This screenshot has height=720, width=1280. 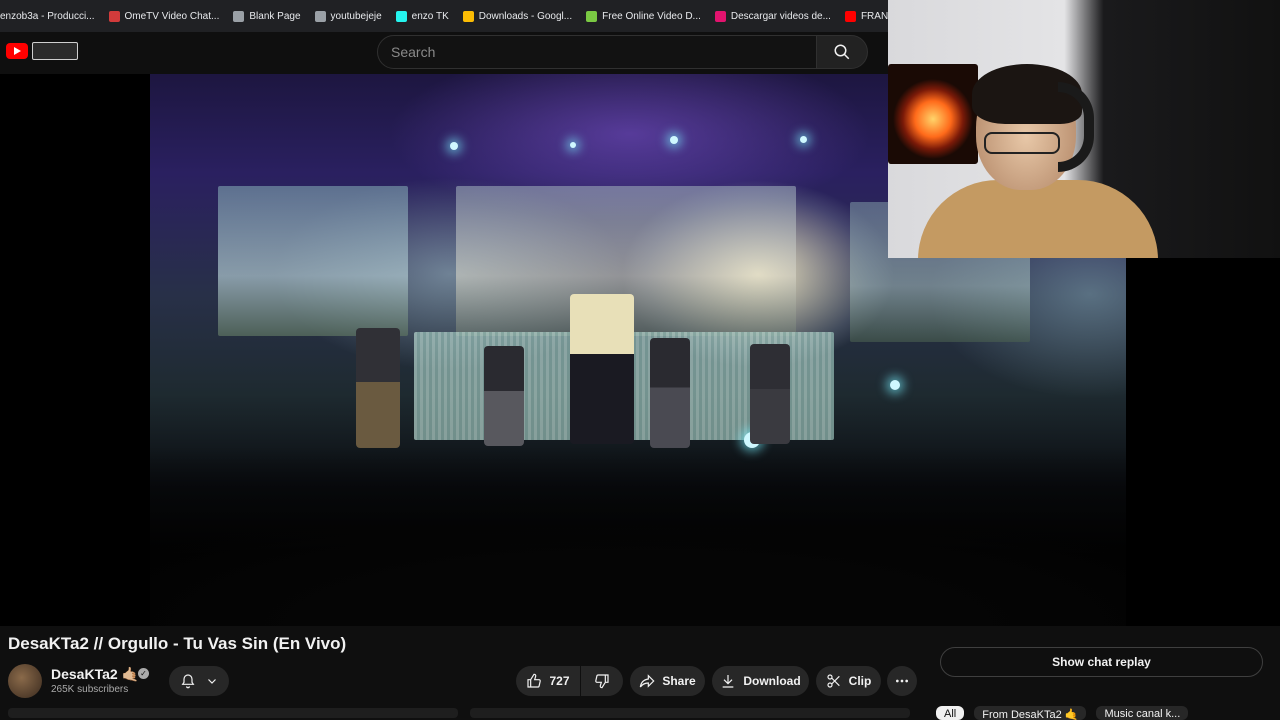 I want to click on verified-icon: ✓, so click(x=143, y=673).